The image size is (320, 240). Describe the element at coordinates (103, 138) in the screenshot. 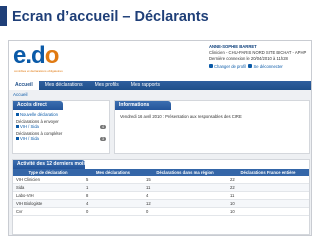

I see `to-complete-count-badge: 3` at that location.